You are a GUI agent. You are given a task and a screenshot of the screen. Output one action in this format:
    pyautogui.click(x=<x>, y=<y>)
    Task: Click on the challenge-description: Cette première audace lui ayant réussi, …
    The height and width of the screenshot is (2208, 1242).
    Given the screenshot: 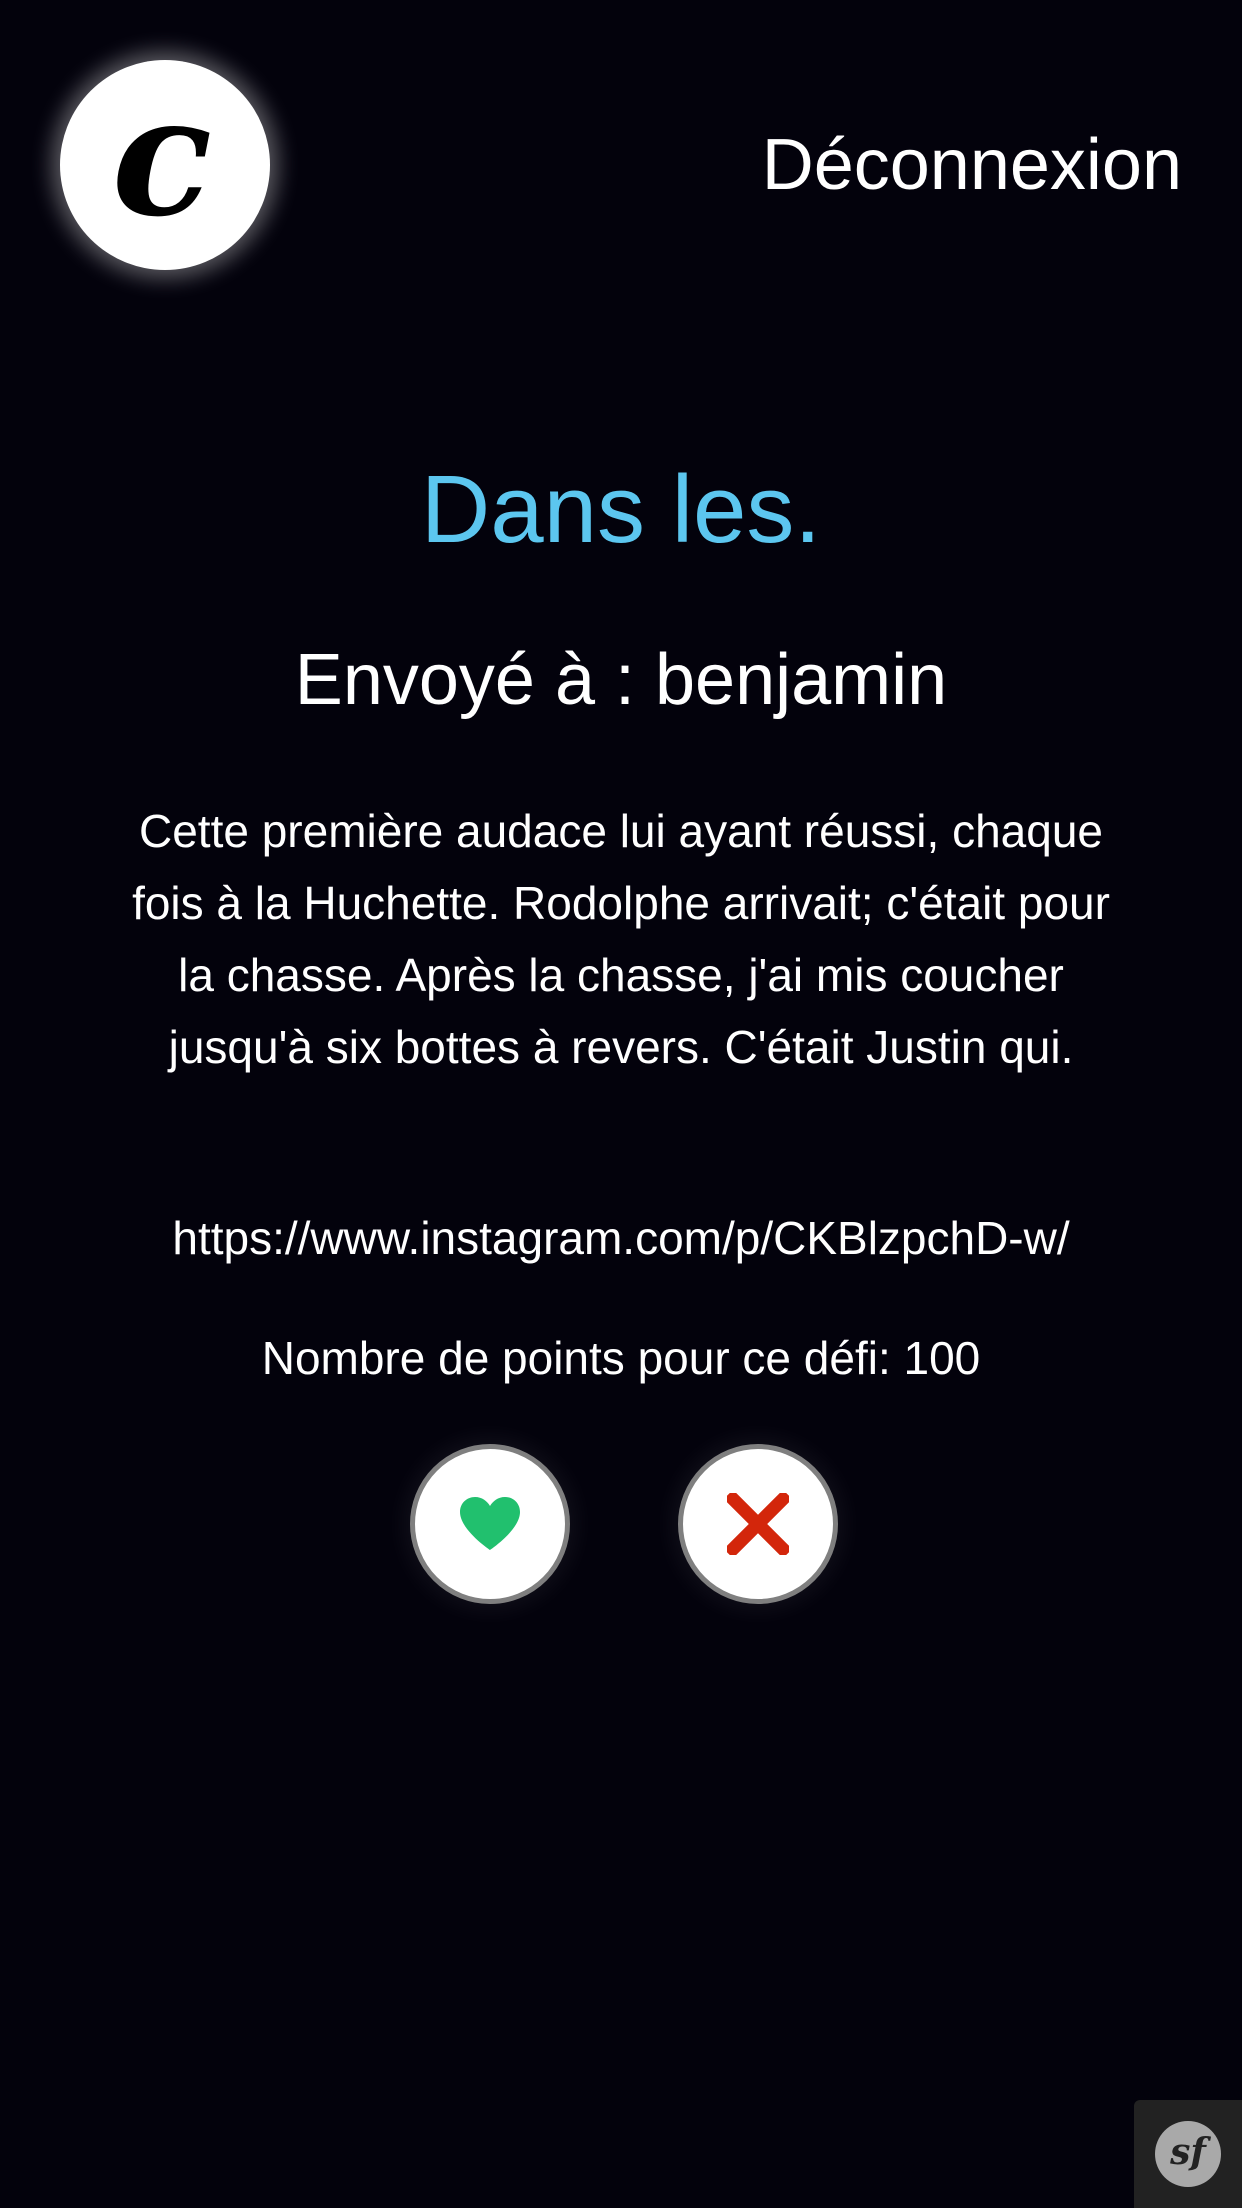 What is the action you would take?
    pyautogui.click(x=621, y=939)
    